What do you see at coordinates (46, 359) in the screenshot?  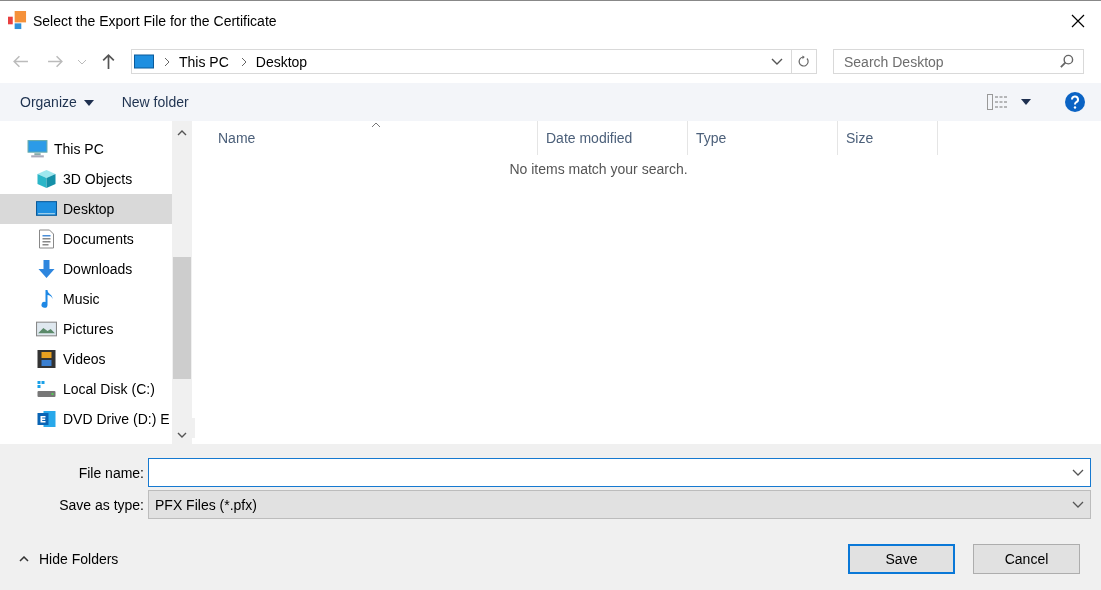 I see `film-icon` at bounding box center [46, 359].